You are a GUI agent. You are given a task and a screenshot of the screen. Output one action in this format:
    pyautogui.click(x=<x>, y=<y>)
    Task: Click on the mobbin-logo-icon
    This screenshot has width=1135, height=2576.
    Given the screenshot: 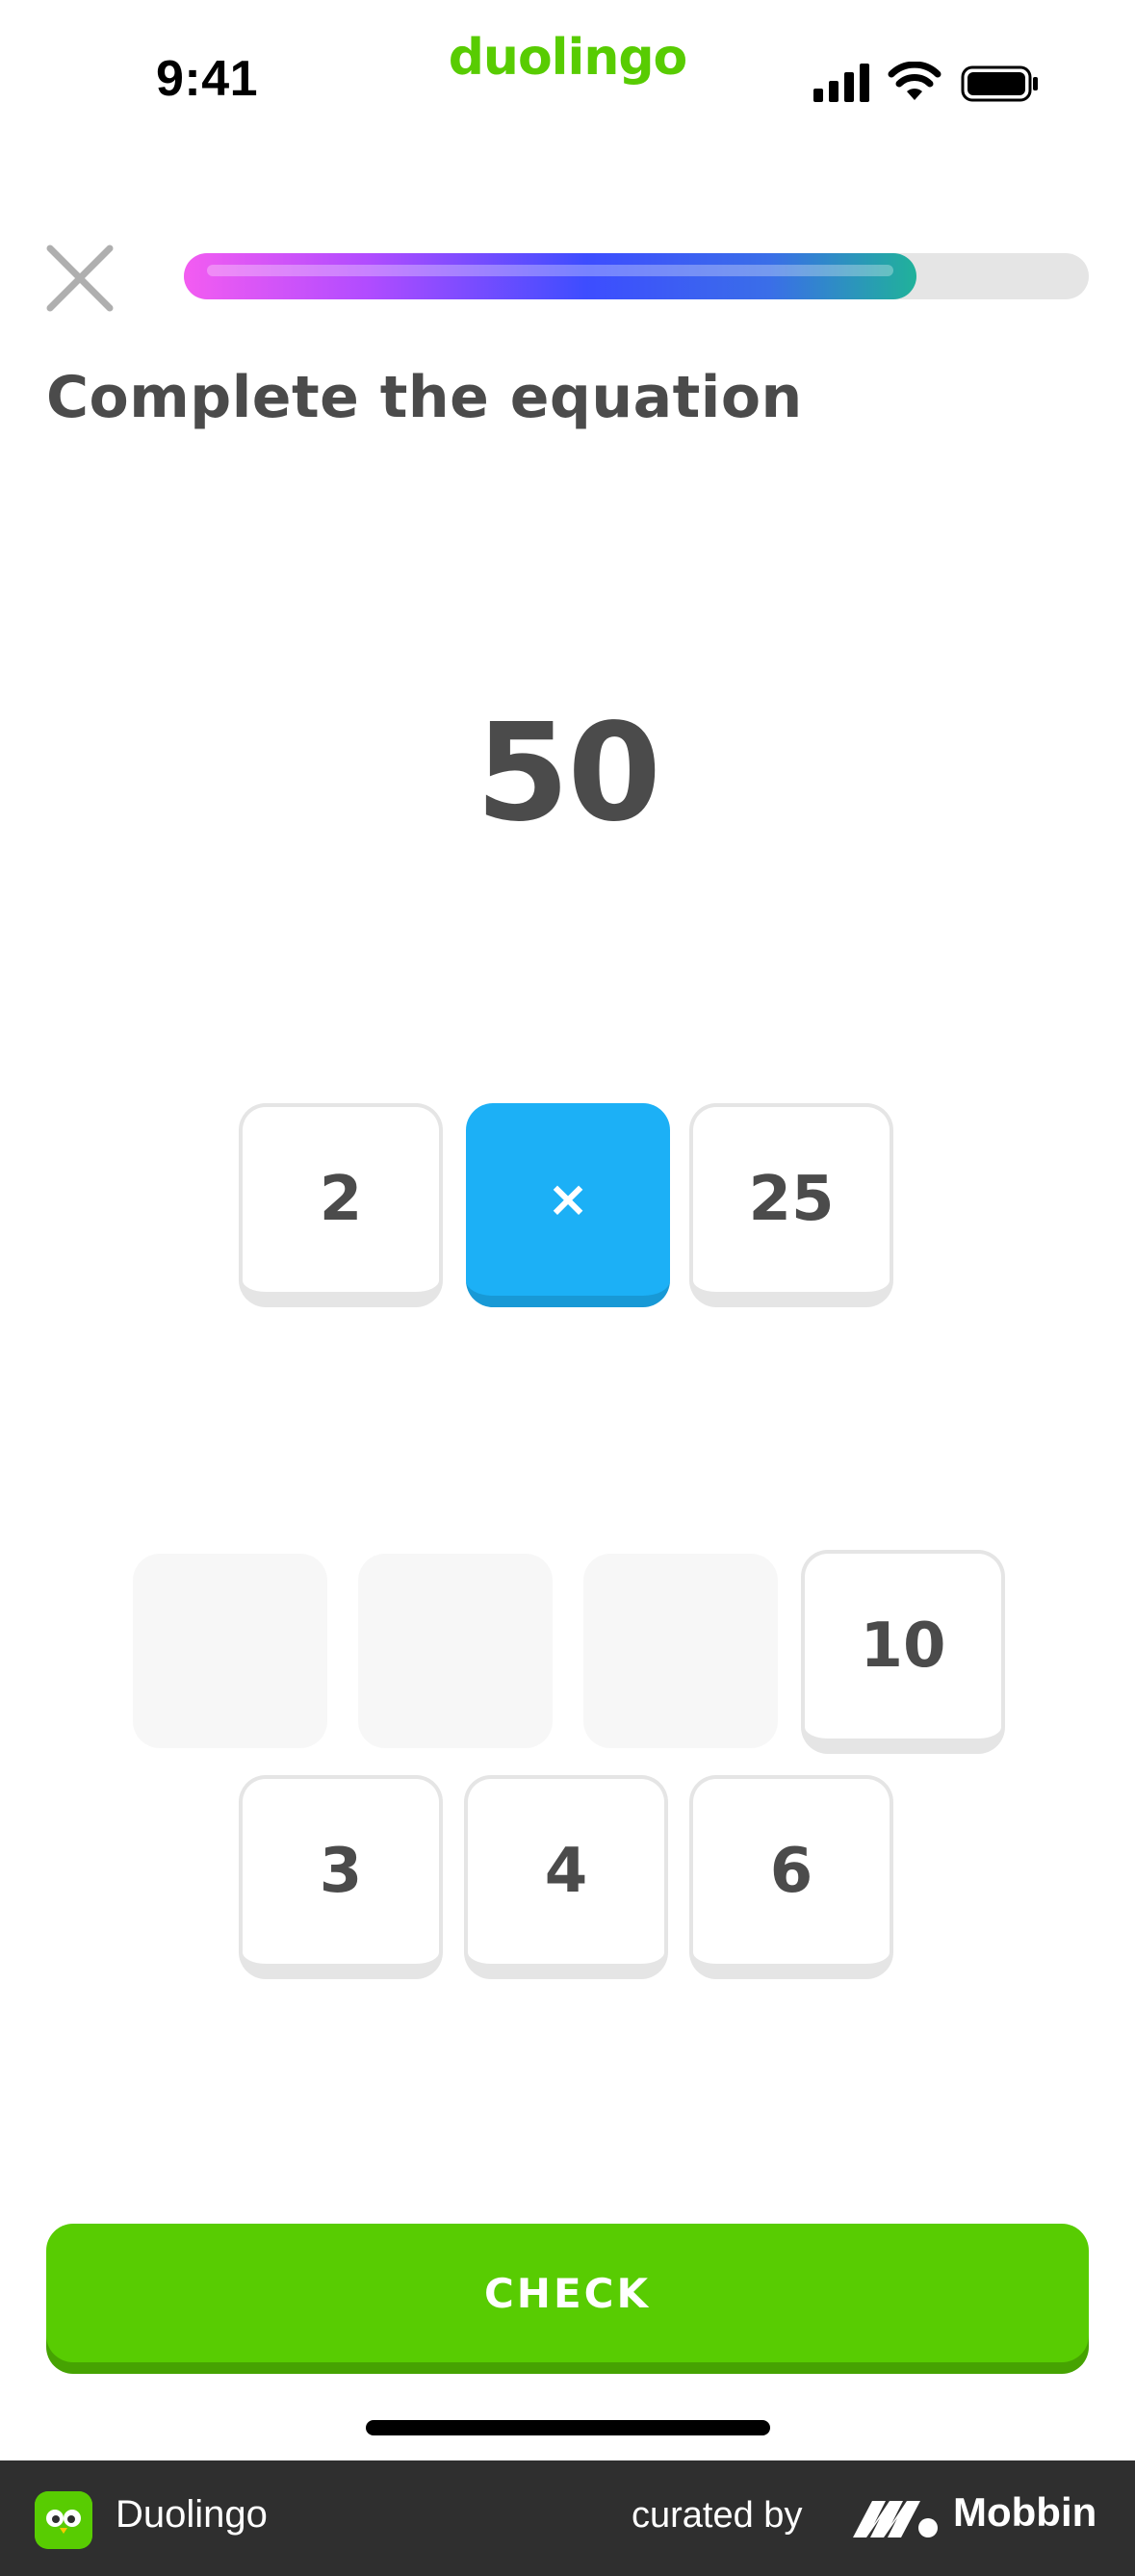 What is the action you would take?
    pyautogui.click(x=895, y=2519)
    